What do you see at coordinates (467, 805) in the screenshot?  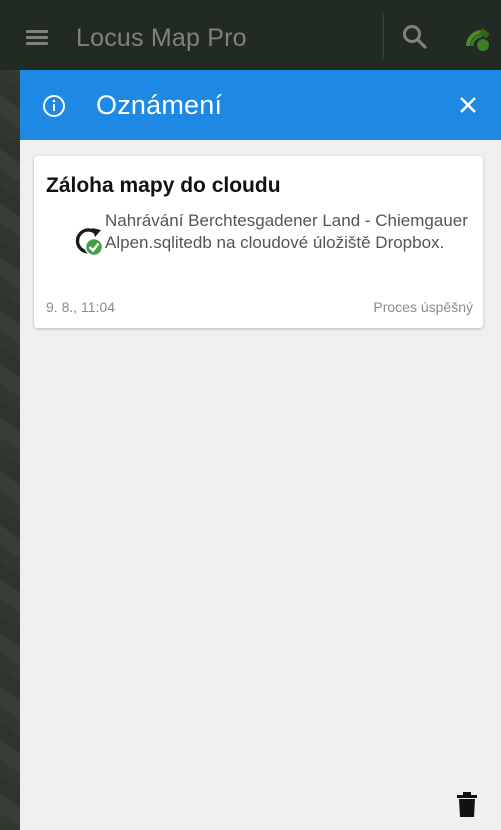 I see `trash-icon` at bounding box center [467, 805].